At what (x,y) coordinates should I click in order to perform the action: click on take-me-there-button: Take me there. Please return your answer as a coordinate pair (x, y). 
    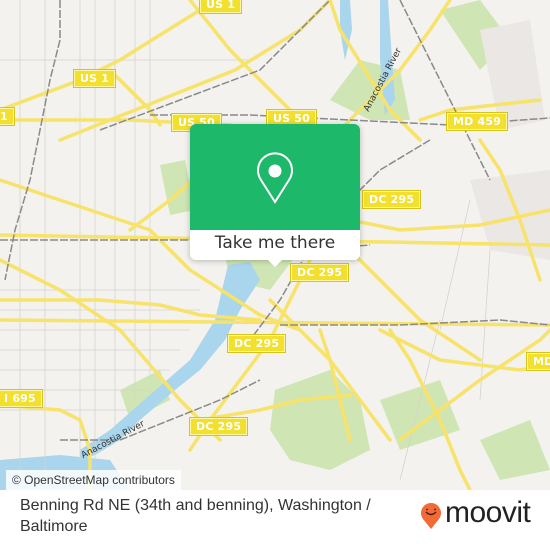
    Looking at the image, I should click on (275, 243).